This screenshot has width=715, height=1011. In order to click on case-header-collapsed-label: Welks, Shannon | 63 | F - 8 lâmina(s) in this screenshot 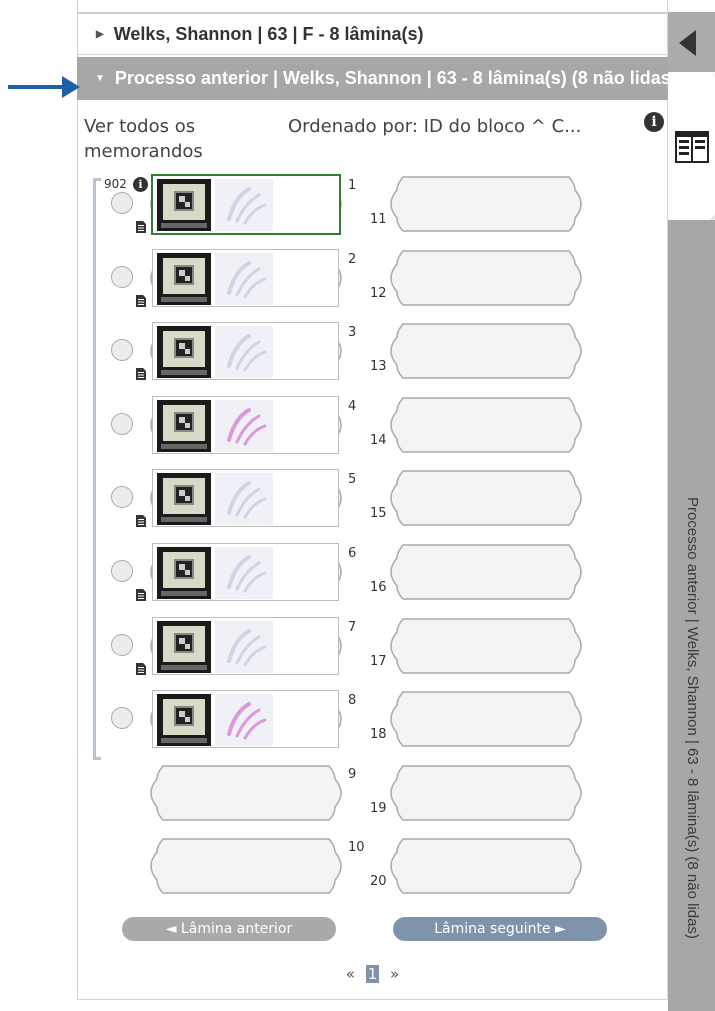, I will do `click(268, 33)`.